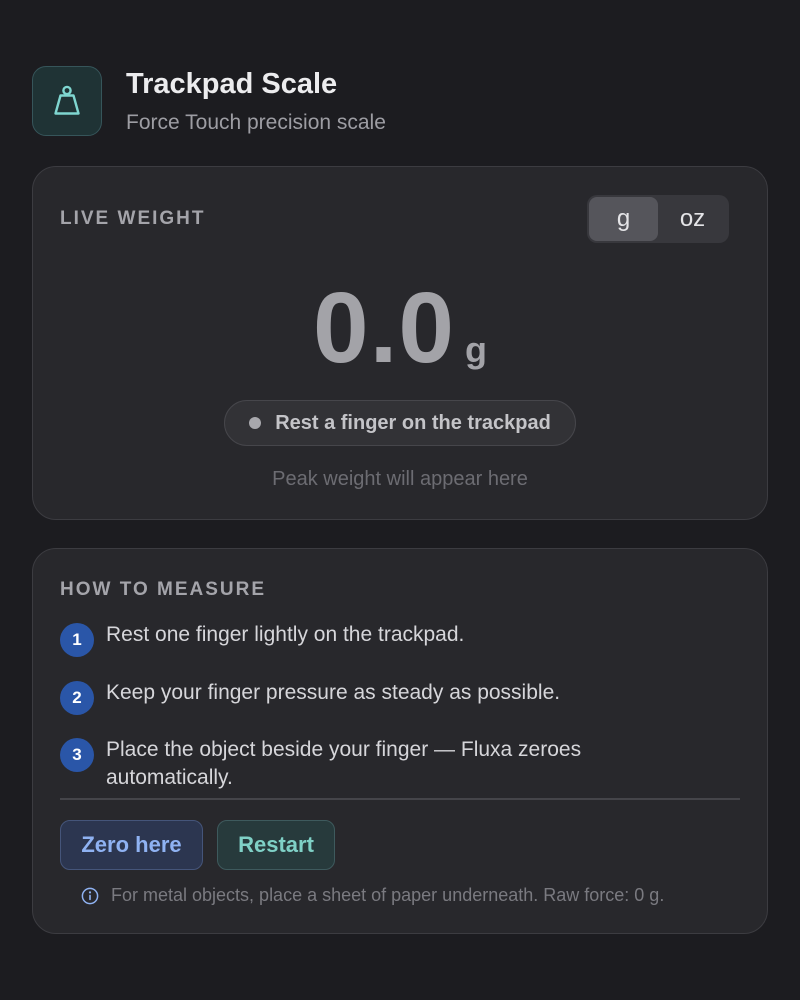 This screenshot has height=1000, width=800. I want to click on step-number-badge: 3, so click(77, 755).